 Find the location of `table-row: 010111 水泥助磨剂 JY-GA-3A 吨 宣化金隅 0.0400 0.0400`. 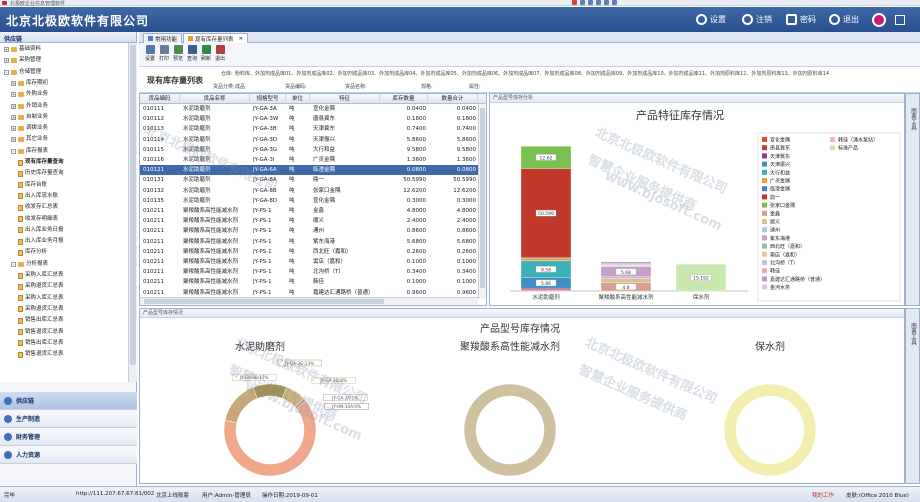

table-row: 010111 水泥助磨剂 JY-GA-3A 吨 宣化金隅 0.0400 0.0400 is located at coordinates (309, 109).